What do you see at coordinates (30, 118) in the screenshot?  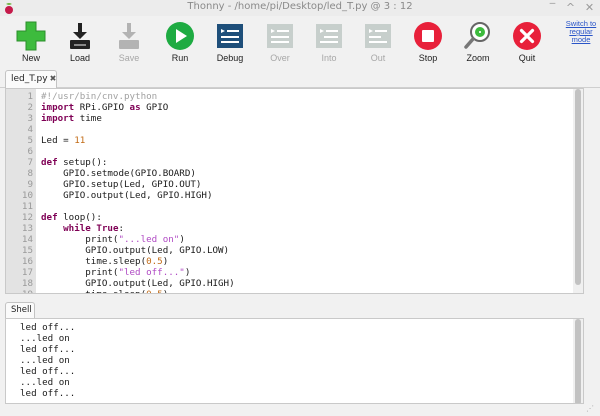 I see `line-number: 3` at bounding box center [30, 118].